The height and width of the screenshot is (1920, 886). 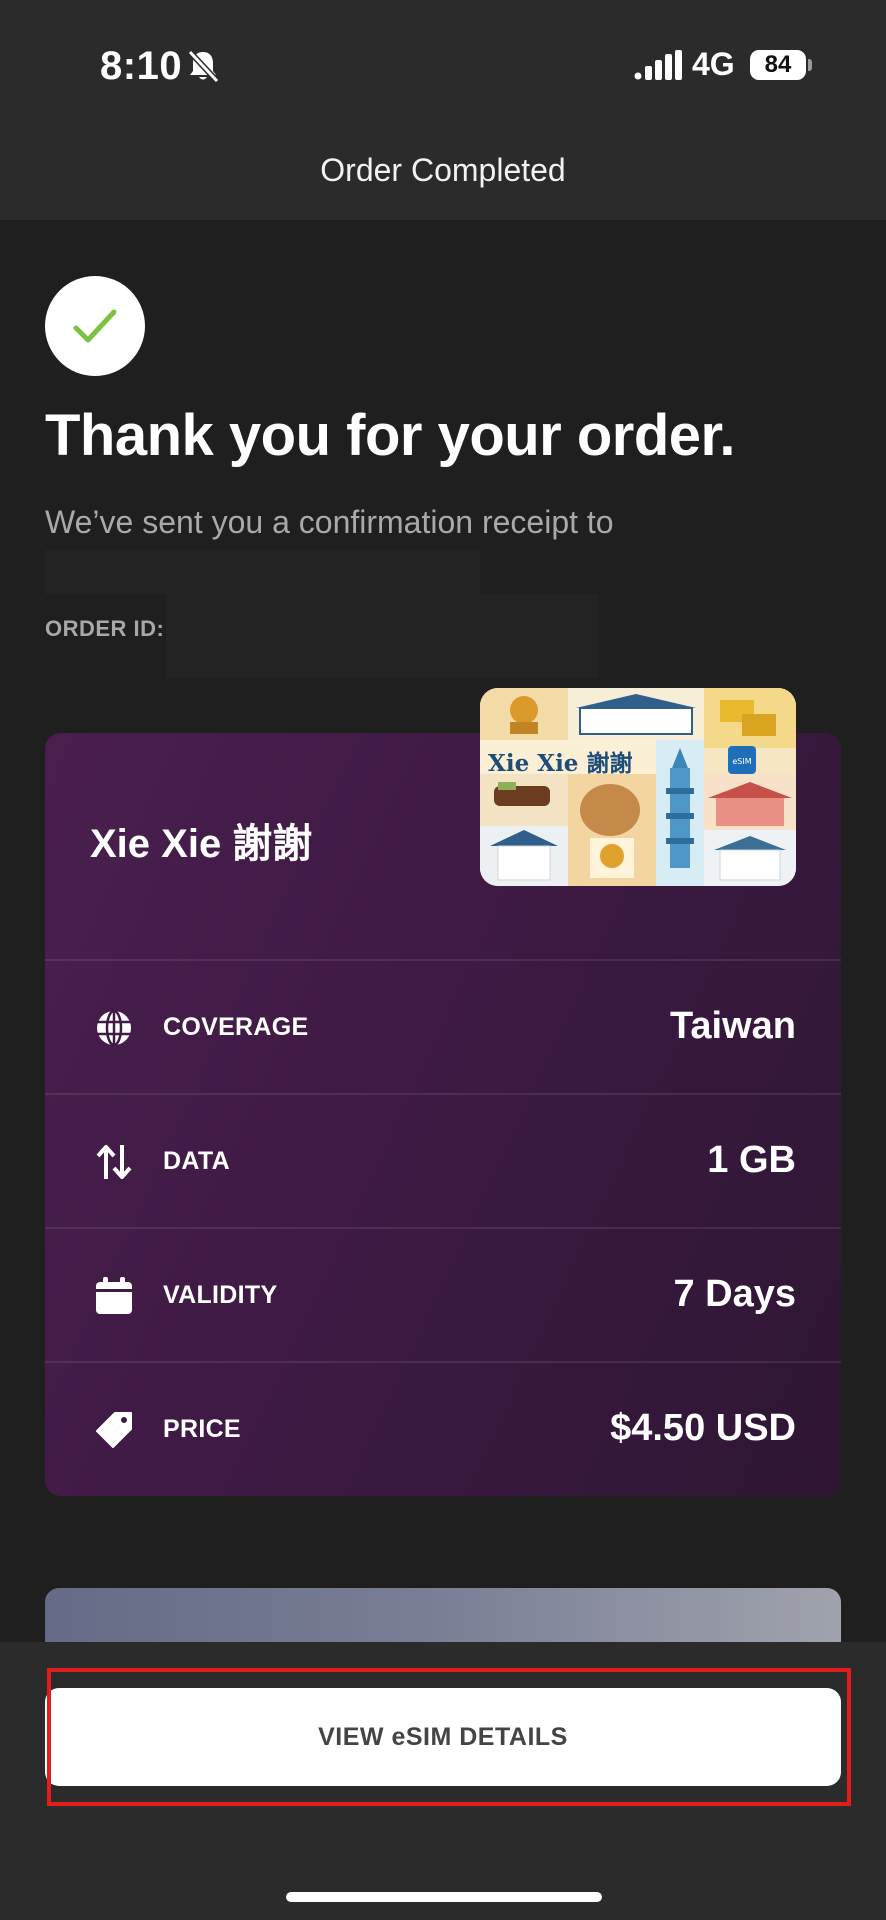 What do you see at coordinates (114, 1028) in the screenshot?
I see `globe-icon` at bounding box center [114, 1028].